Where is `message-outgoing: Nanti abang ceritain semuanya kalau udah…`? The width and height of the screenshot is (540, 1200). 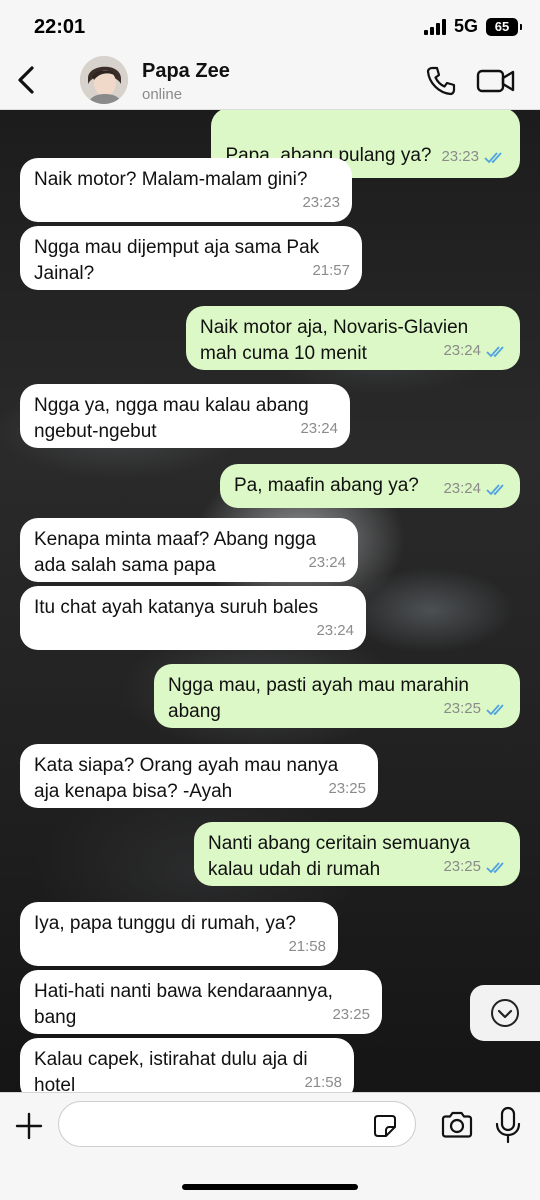
message-outgoing: Nanti abang ceritain semuanya kalau udah… is located at coordinates (357, 854).